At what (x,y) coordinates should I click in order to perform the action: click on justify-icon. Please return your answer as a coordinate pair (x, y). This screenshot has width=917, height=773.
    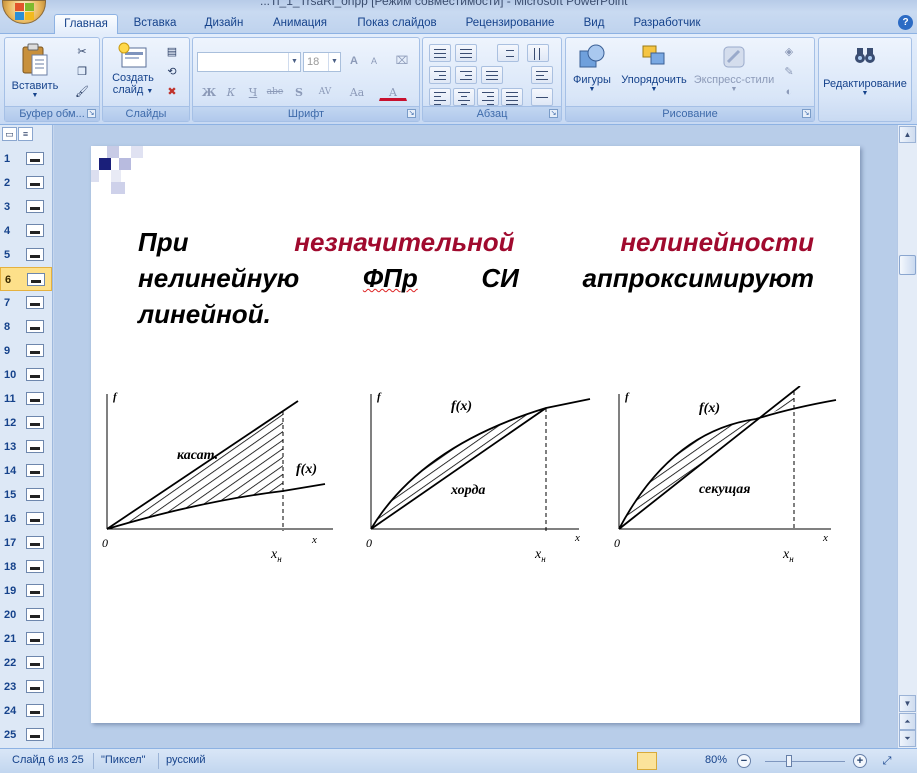
    Looking at the image, I should click on (512, 97).